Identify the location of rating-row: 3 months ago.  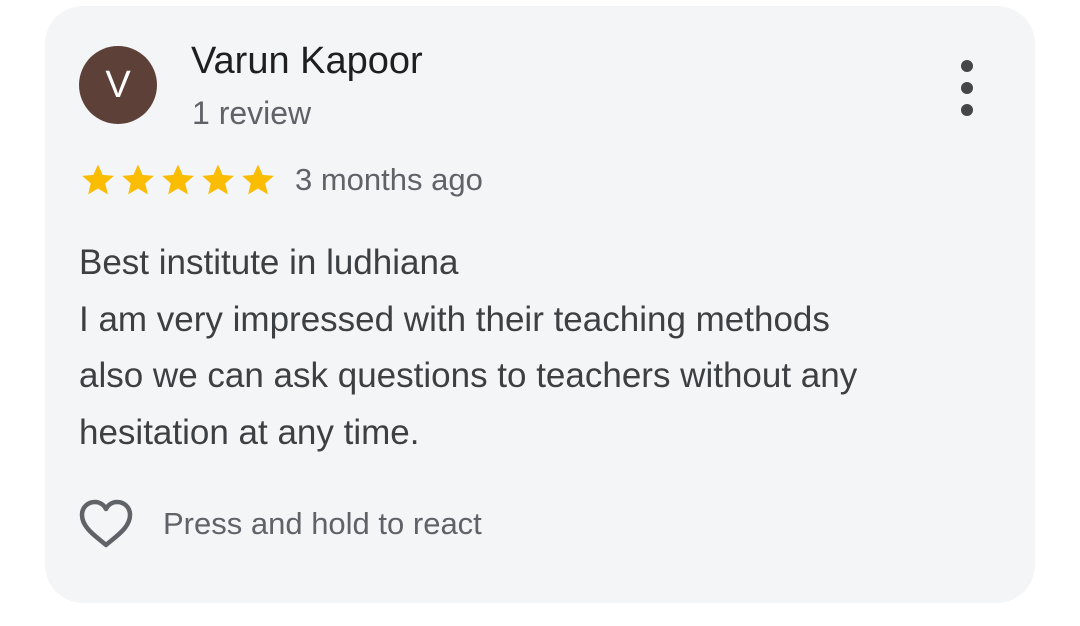
(281, 180).